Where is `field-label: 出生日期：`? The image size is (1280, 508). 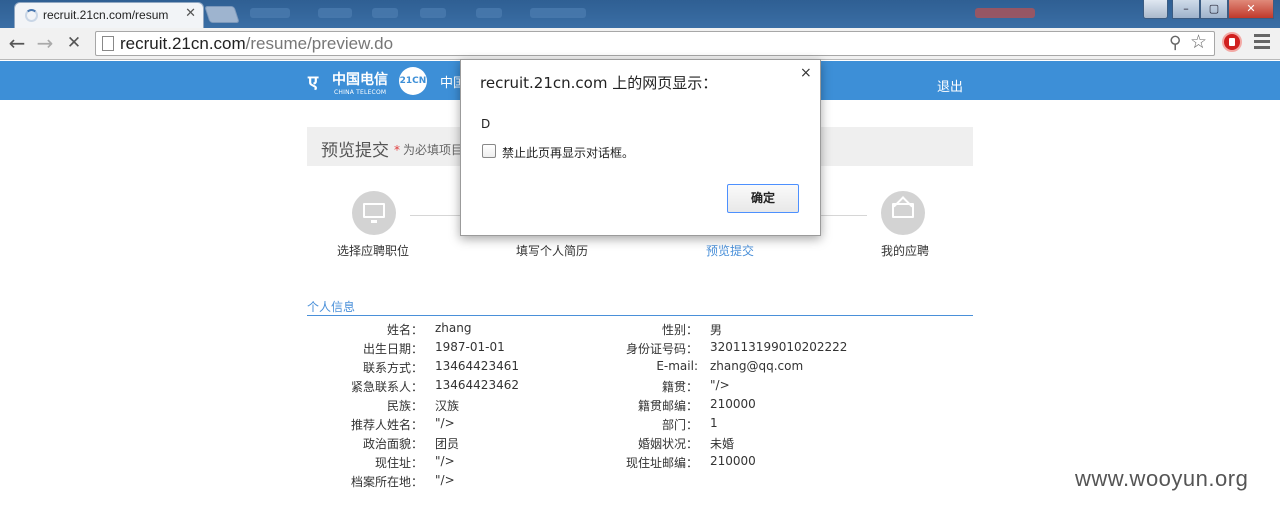
field-label: 出生日期： is located at coordinates (392, 349).